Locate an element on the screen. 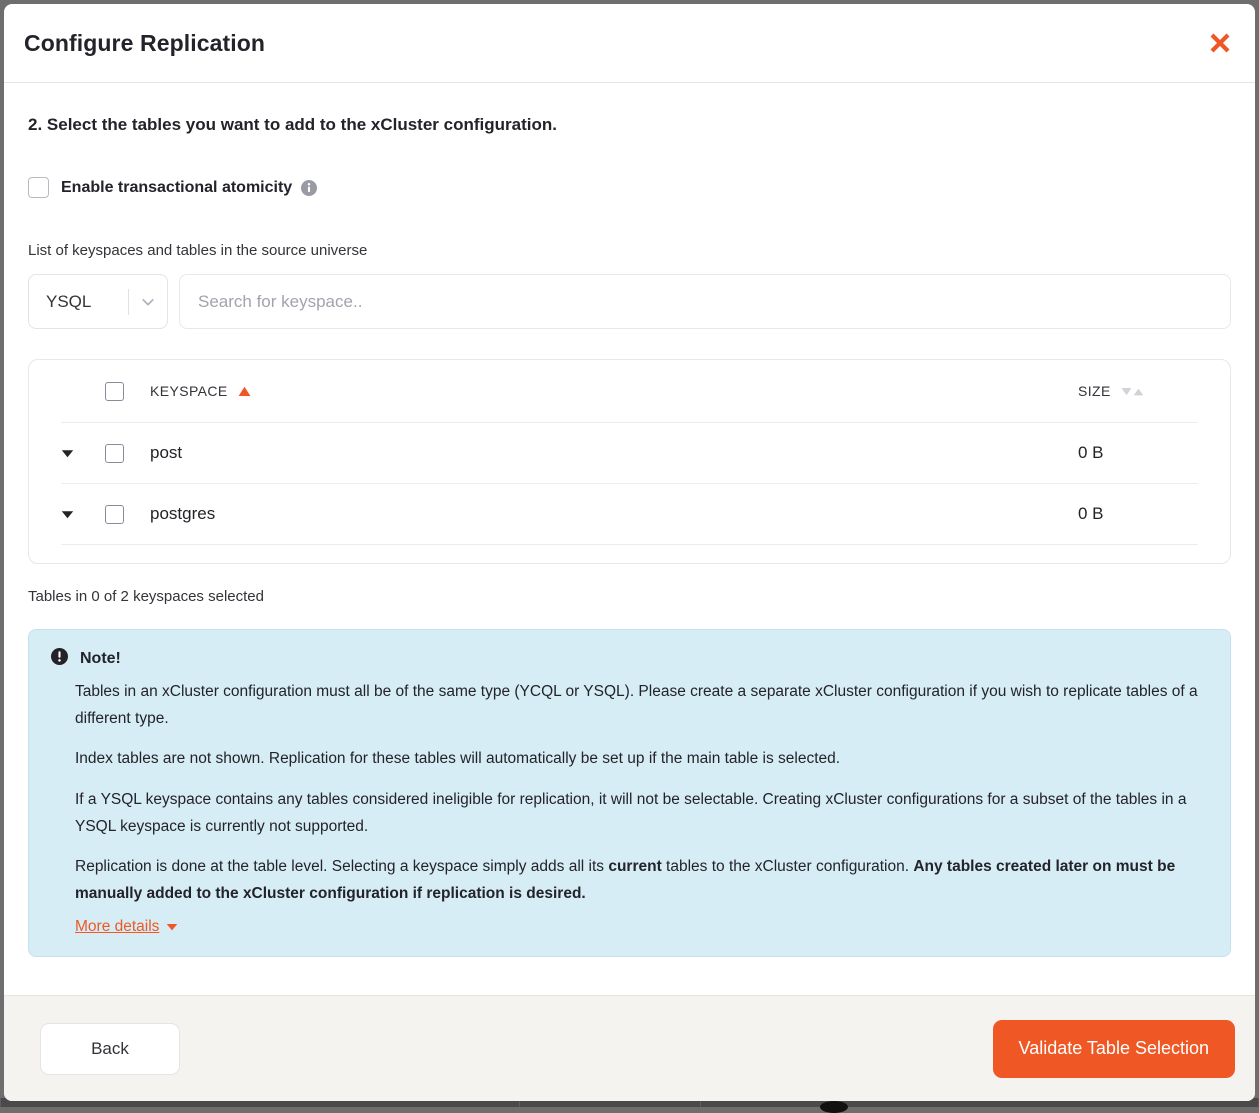 Image resolution: width=1259 pixels, height=1113 pixels. more-details-label: More details is located at coordinates (117, 926).